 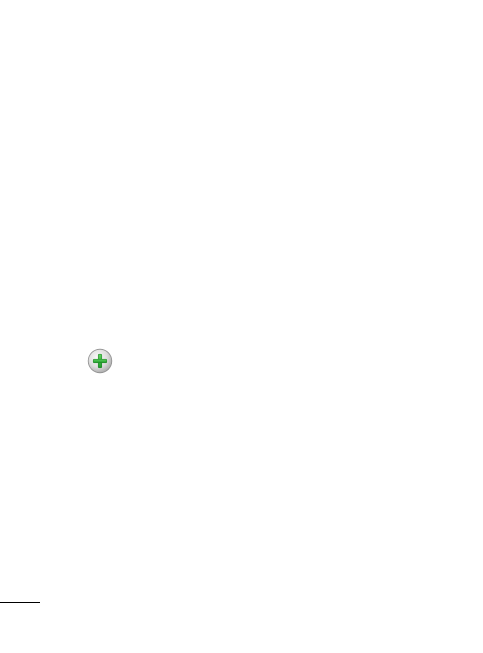 I want to click on plus-icon, so click(x=100, y=361).